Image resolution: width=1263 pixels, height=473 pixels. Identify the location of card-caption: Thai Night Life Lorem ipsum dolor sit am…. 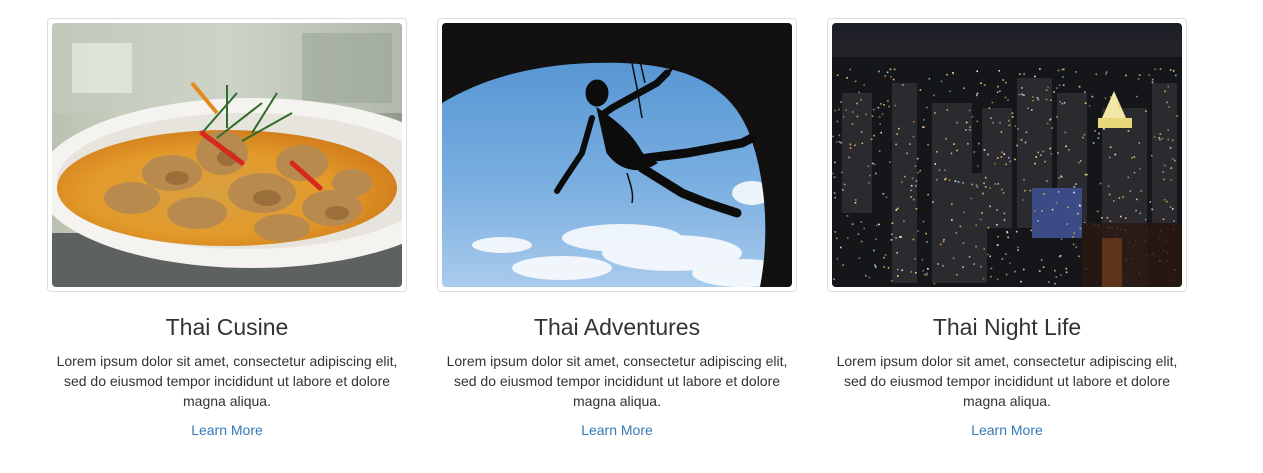
(1007, 376).